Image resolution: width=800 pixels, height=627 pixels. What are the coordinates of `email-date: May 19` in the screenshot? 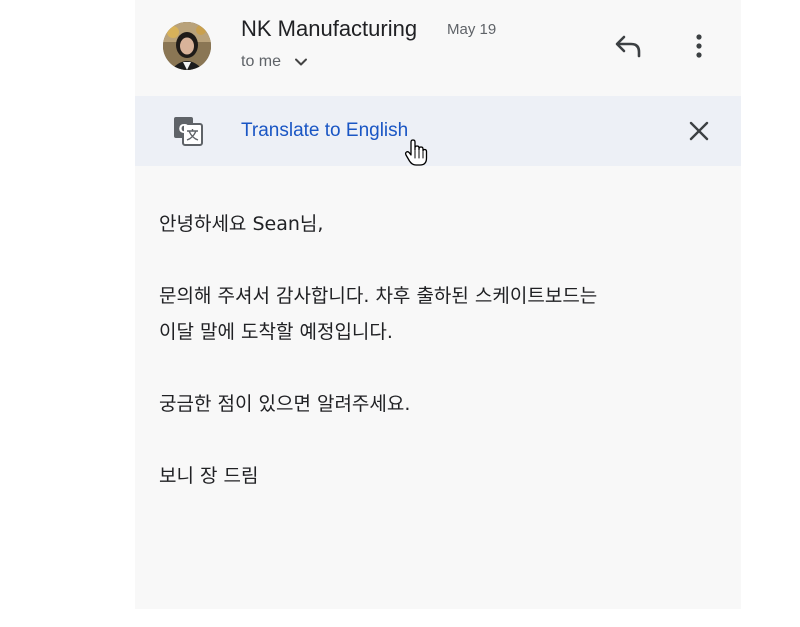 It's located at (472, 29).